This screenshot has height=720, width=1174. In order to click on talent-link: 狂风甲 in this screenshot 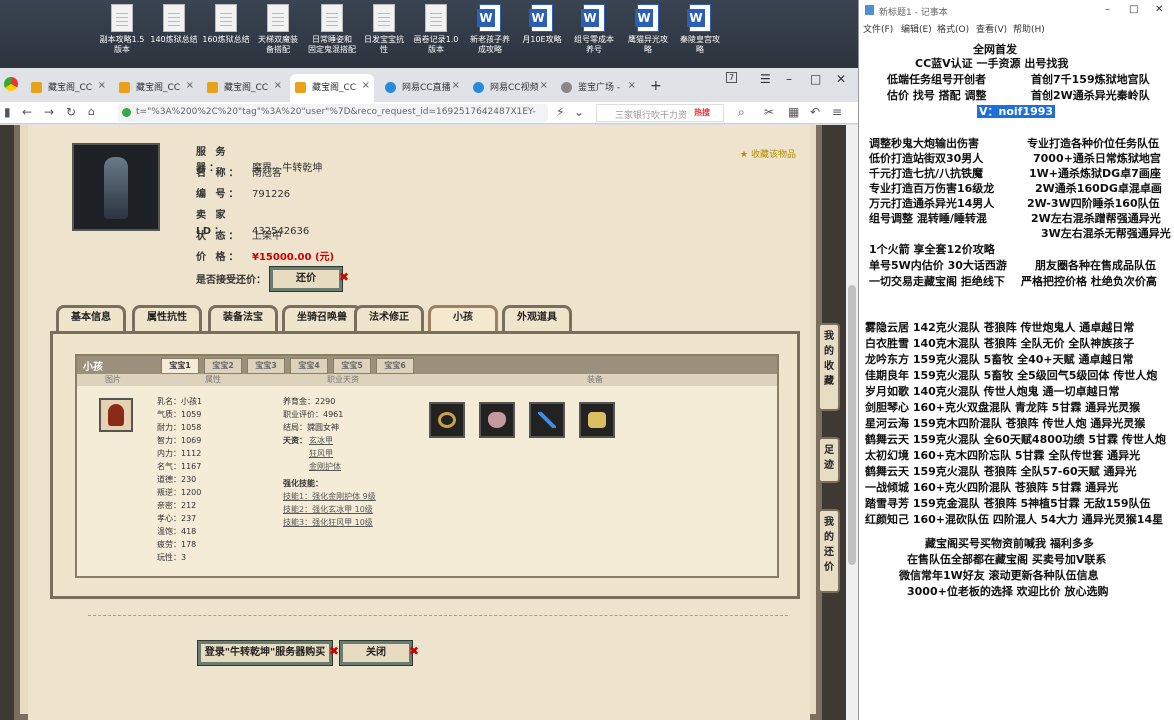, I will do `click(321, 454)`.